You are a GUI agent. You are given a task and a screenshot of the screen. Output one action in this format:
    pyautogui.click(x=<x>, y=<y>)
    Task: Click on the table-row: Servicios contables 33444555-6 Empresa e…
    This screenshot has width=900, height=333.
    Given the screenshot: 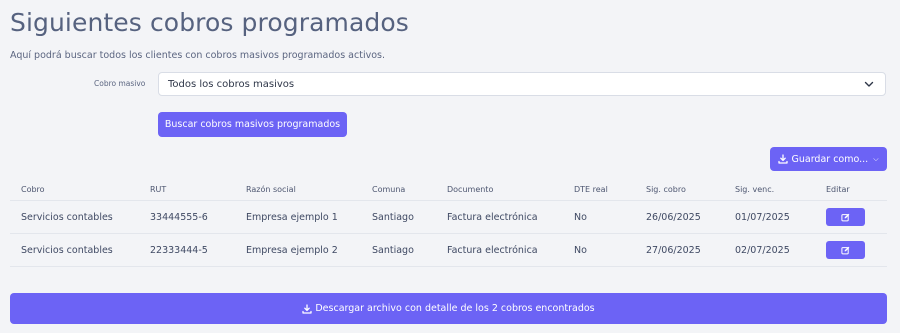 What is the action you would take?
    pyautogui.click(x=448, y=216)
    